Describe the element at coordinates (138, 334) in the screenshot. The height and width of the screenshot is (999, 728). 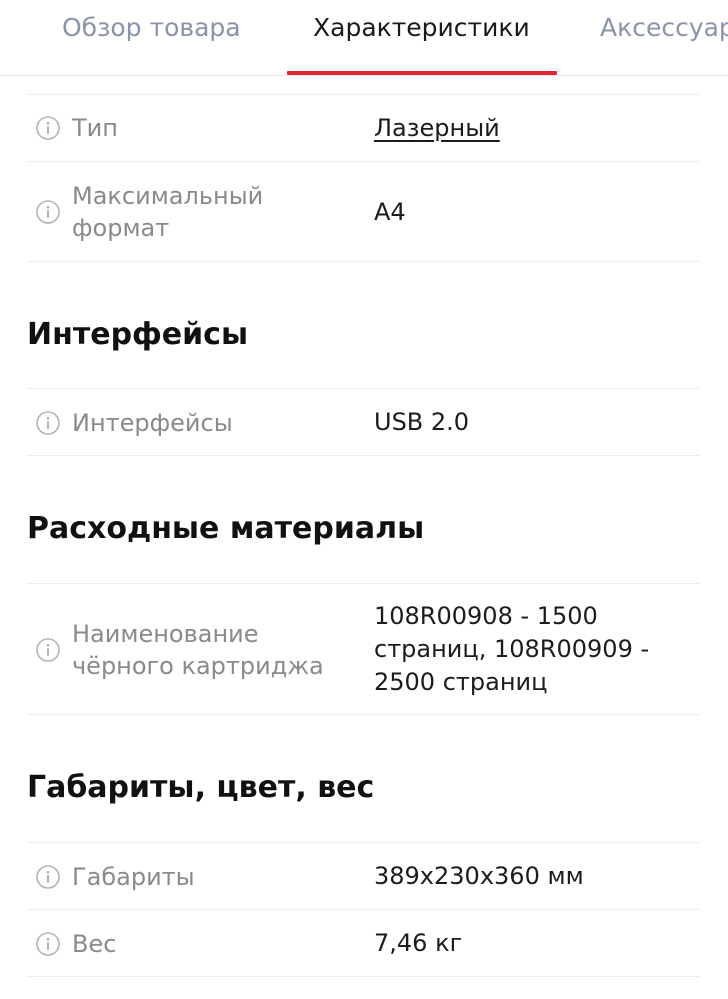
I see `section-title-interfaces: Интерфейсы` at that location.